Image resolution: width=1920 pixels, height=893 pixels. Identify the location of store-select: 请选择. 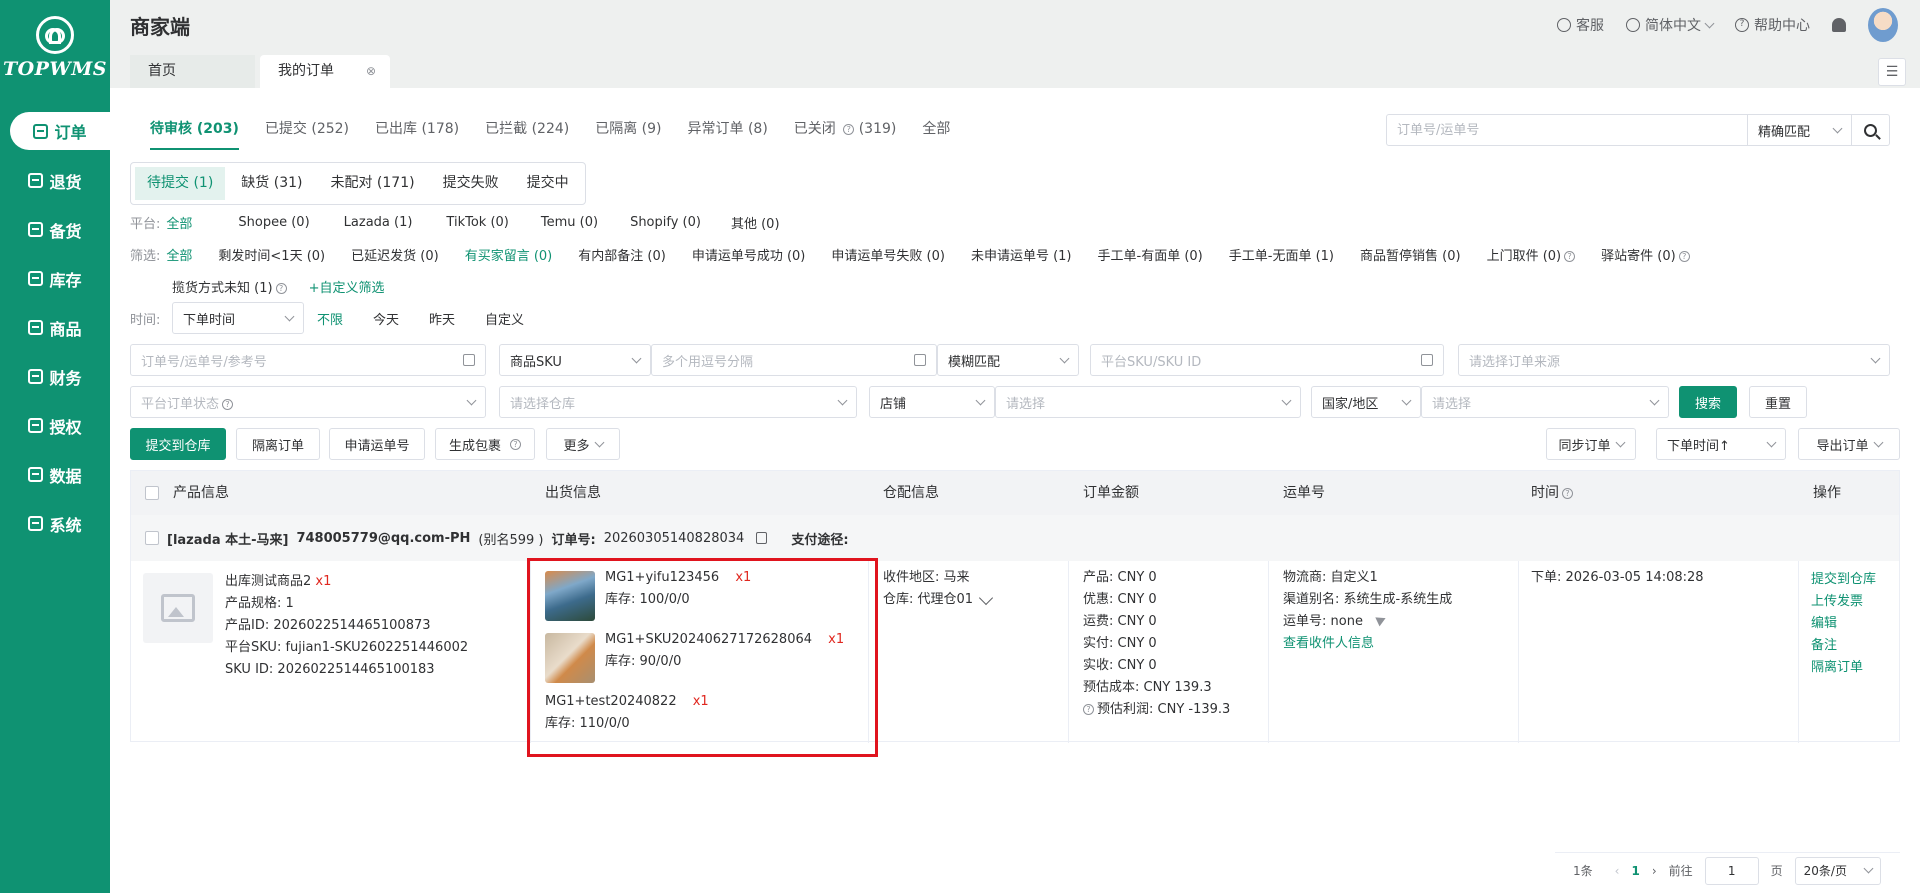
(1148, 402).